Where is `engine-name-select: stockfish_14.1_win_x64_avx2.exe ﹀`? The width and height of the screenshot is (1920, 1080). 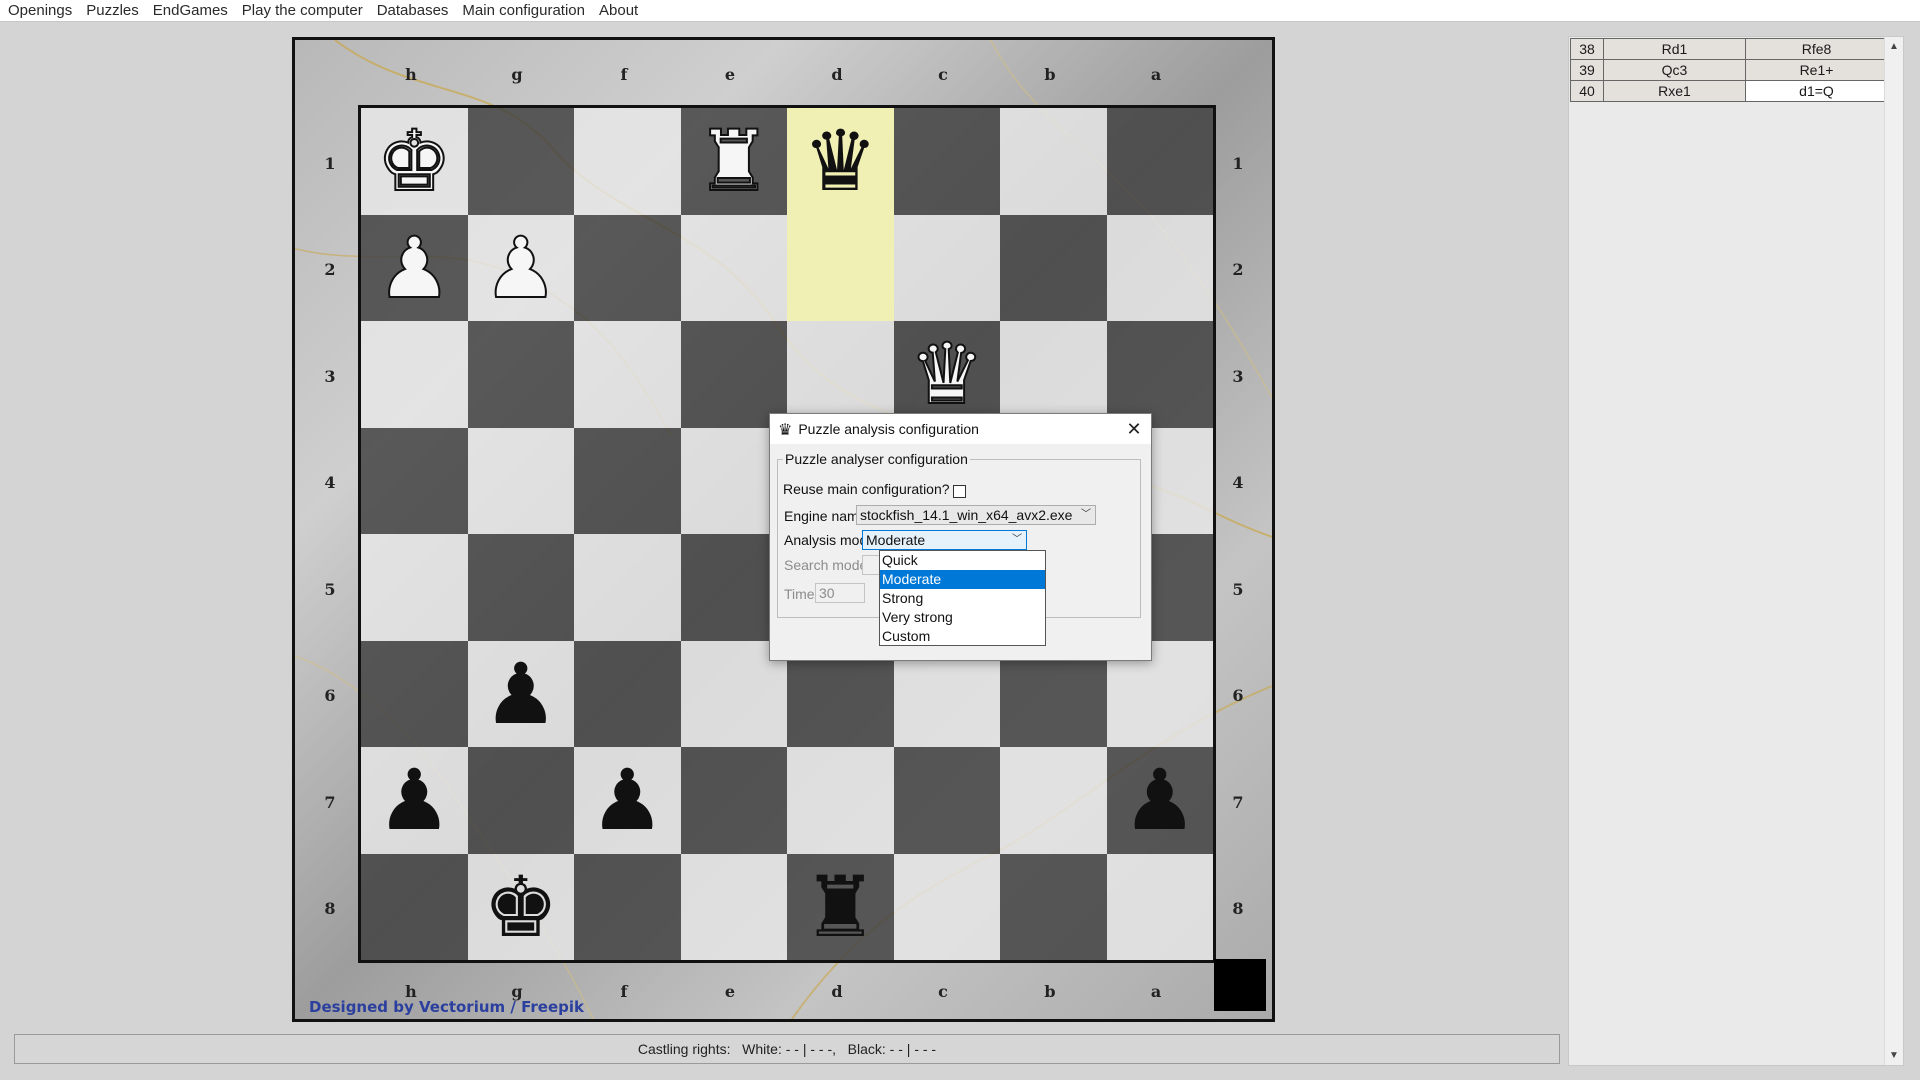
engine-name-select: stockfish_14.1_win_x64_avx2.exe ﹀ is located at coordinates (976, 515).